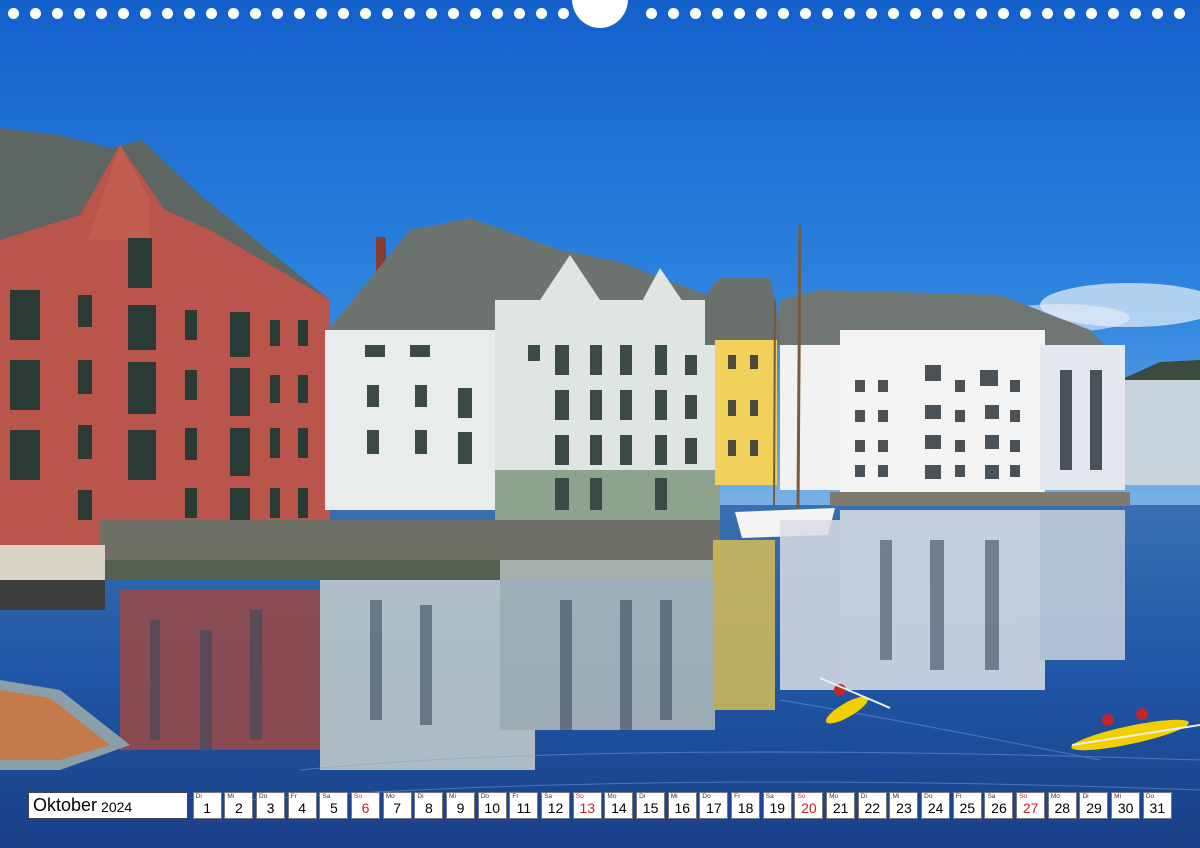 The height and width of the screenshot is (848, 1200). I want to click on day-cell: Mi 16, so click(682, 805).